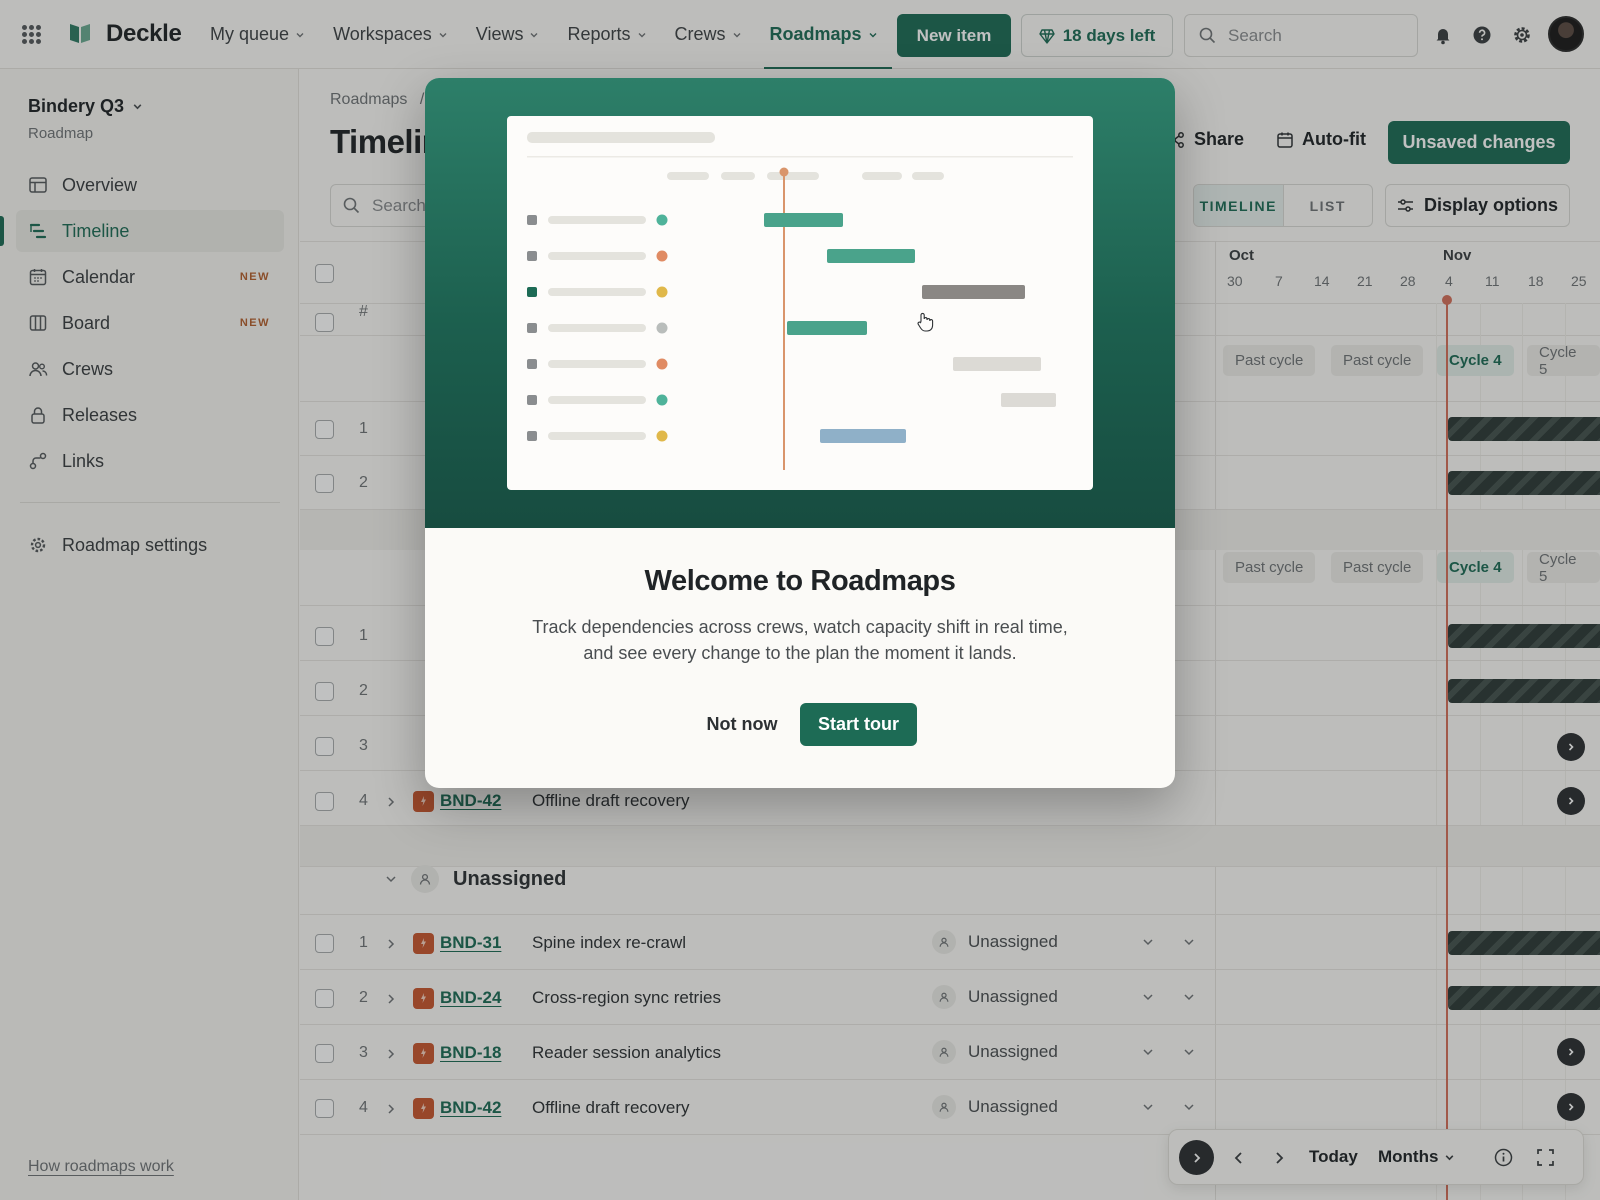 The width and height of the screenshot is (1600, 1200). I want to click on not-now-button: Not now, so click(742, 724).